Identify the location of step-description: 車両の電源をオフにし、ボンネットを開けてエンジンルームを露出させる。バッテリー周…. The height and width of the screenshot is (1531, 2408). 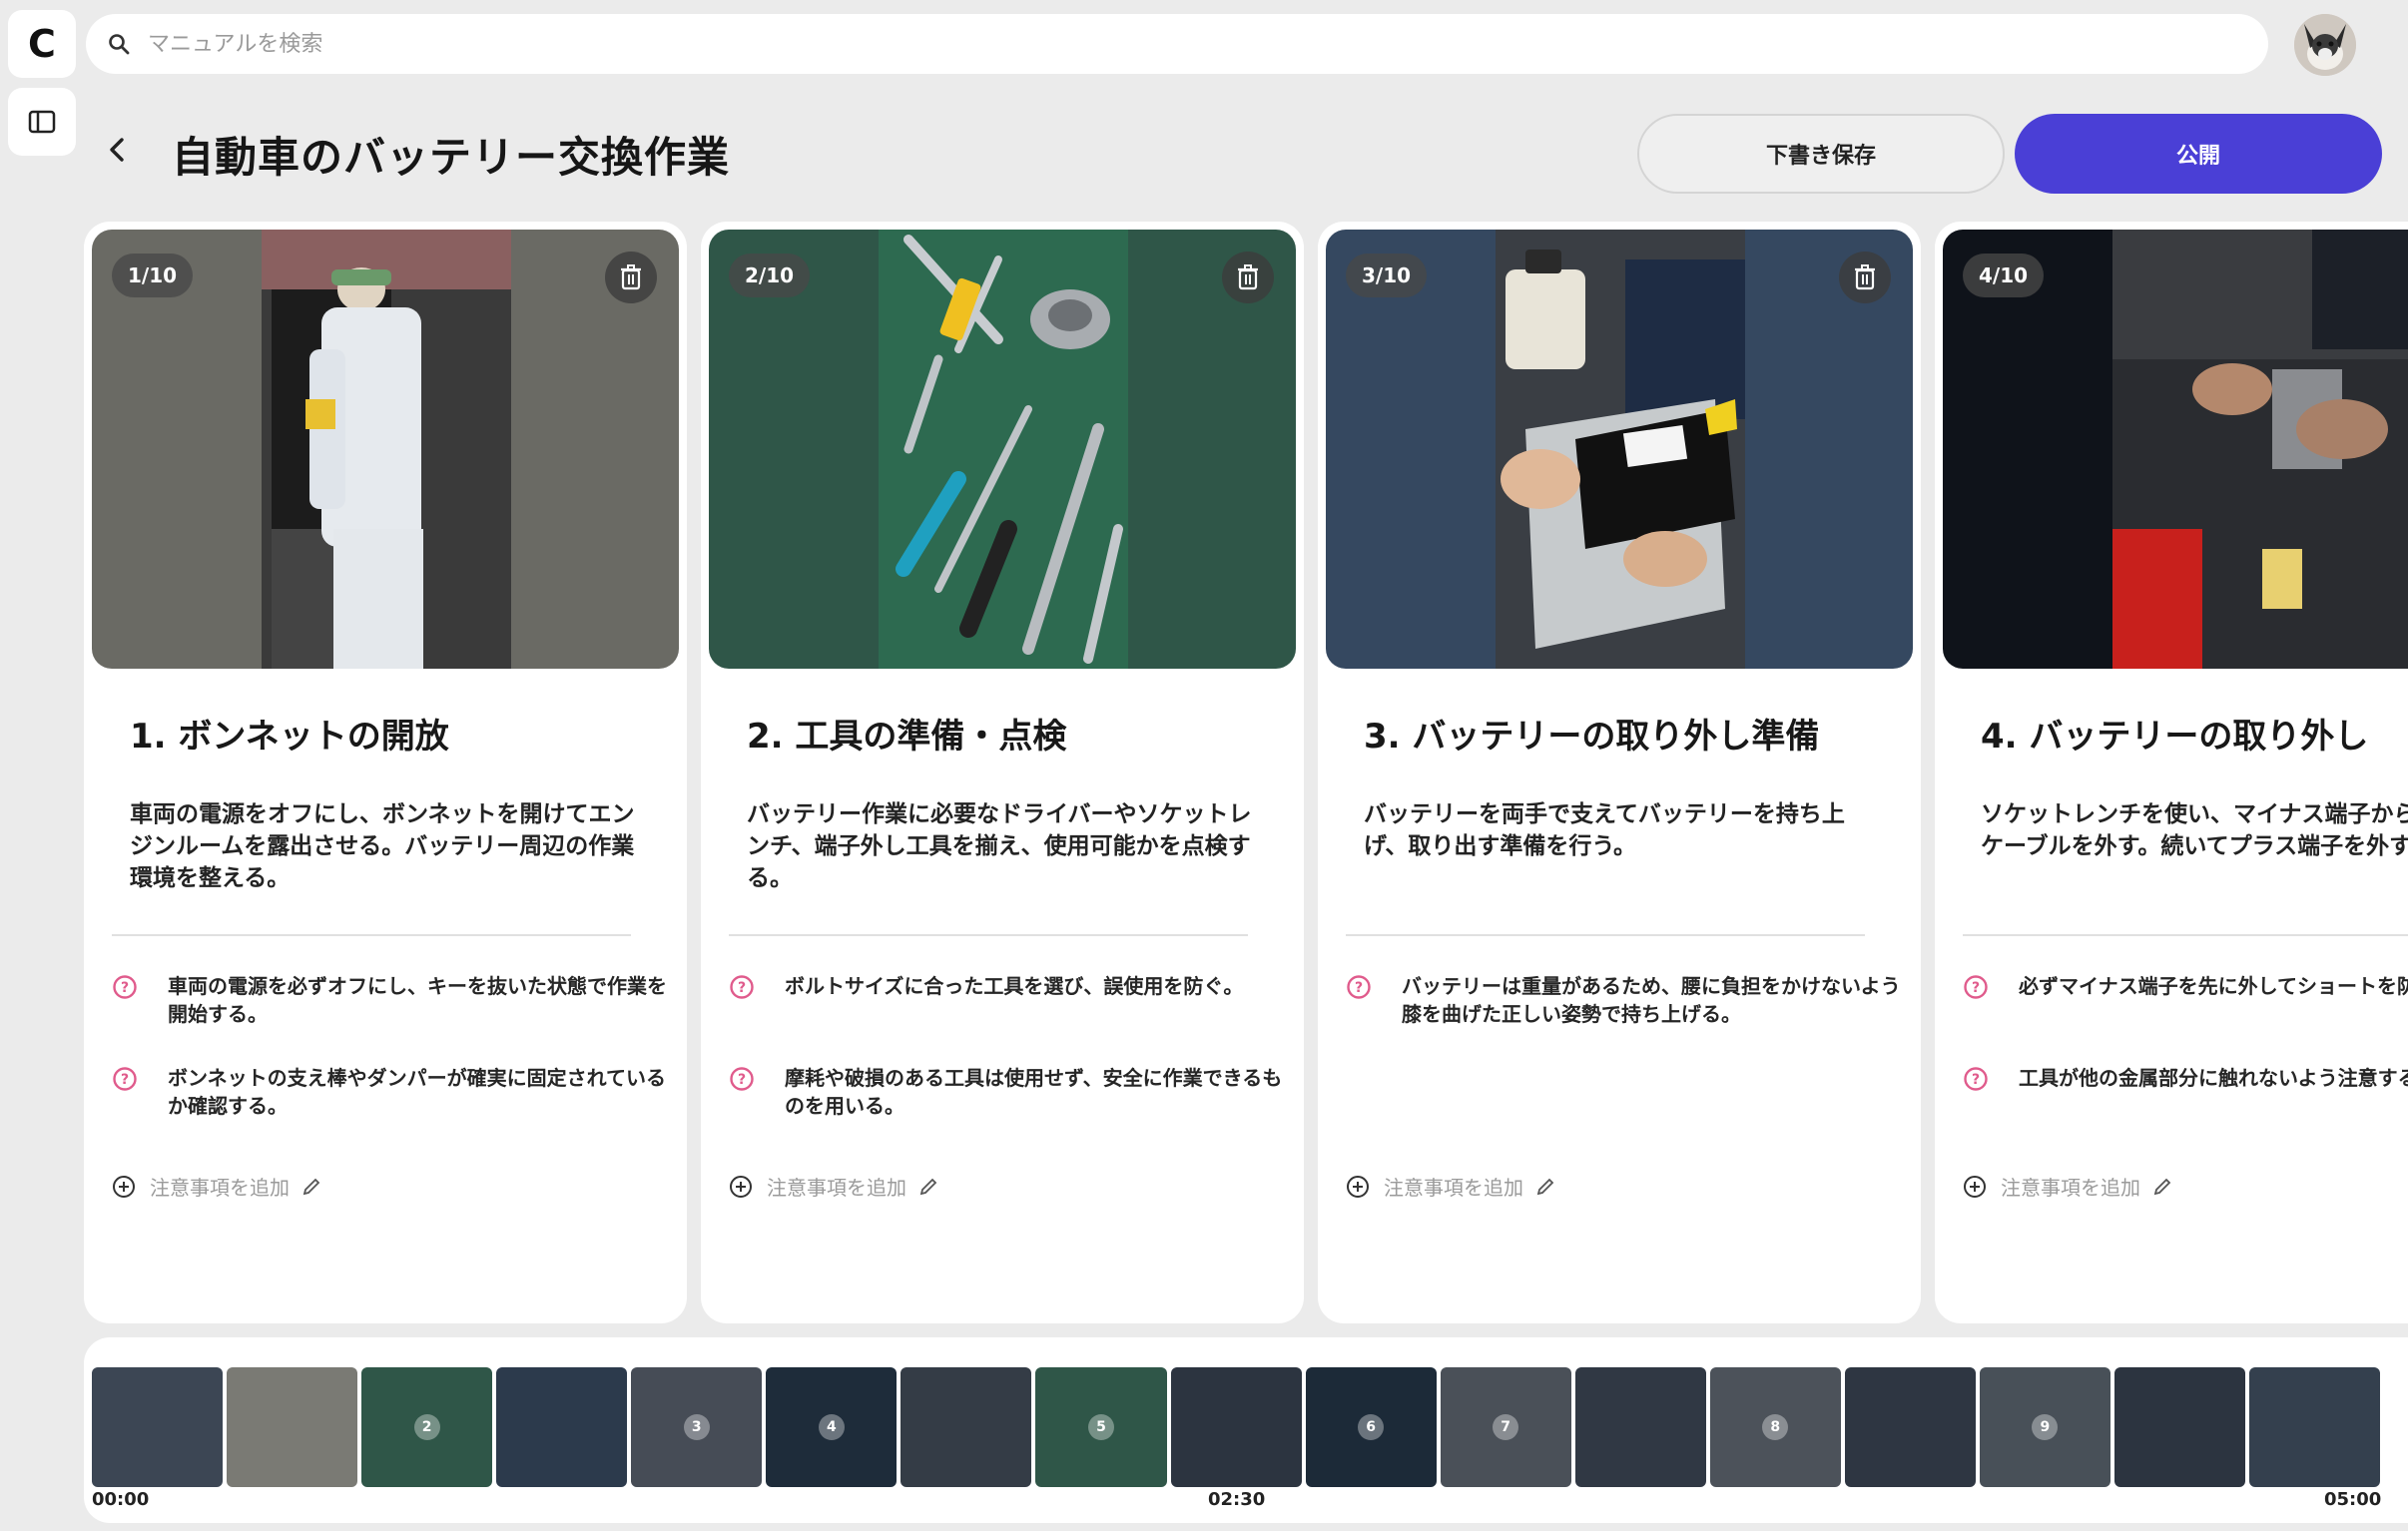
(390, 846).